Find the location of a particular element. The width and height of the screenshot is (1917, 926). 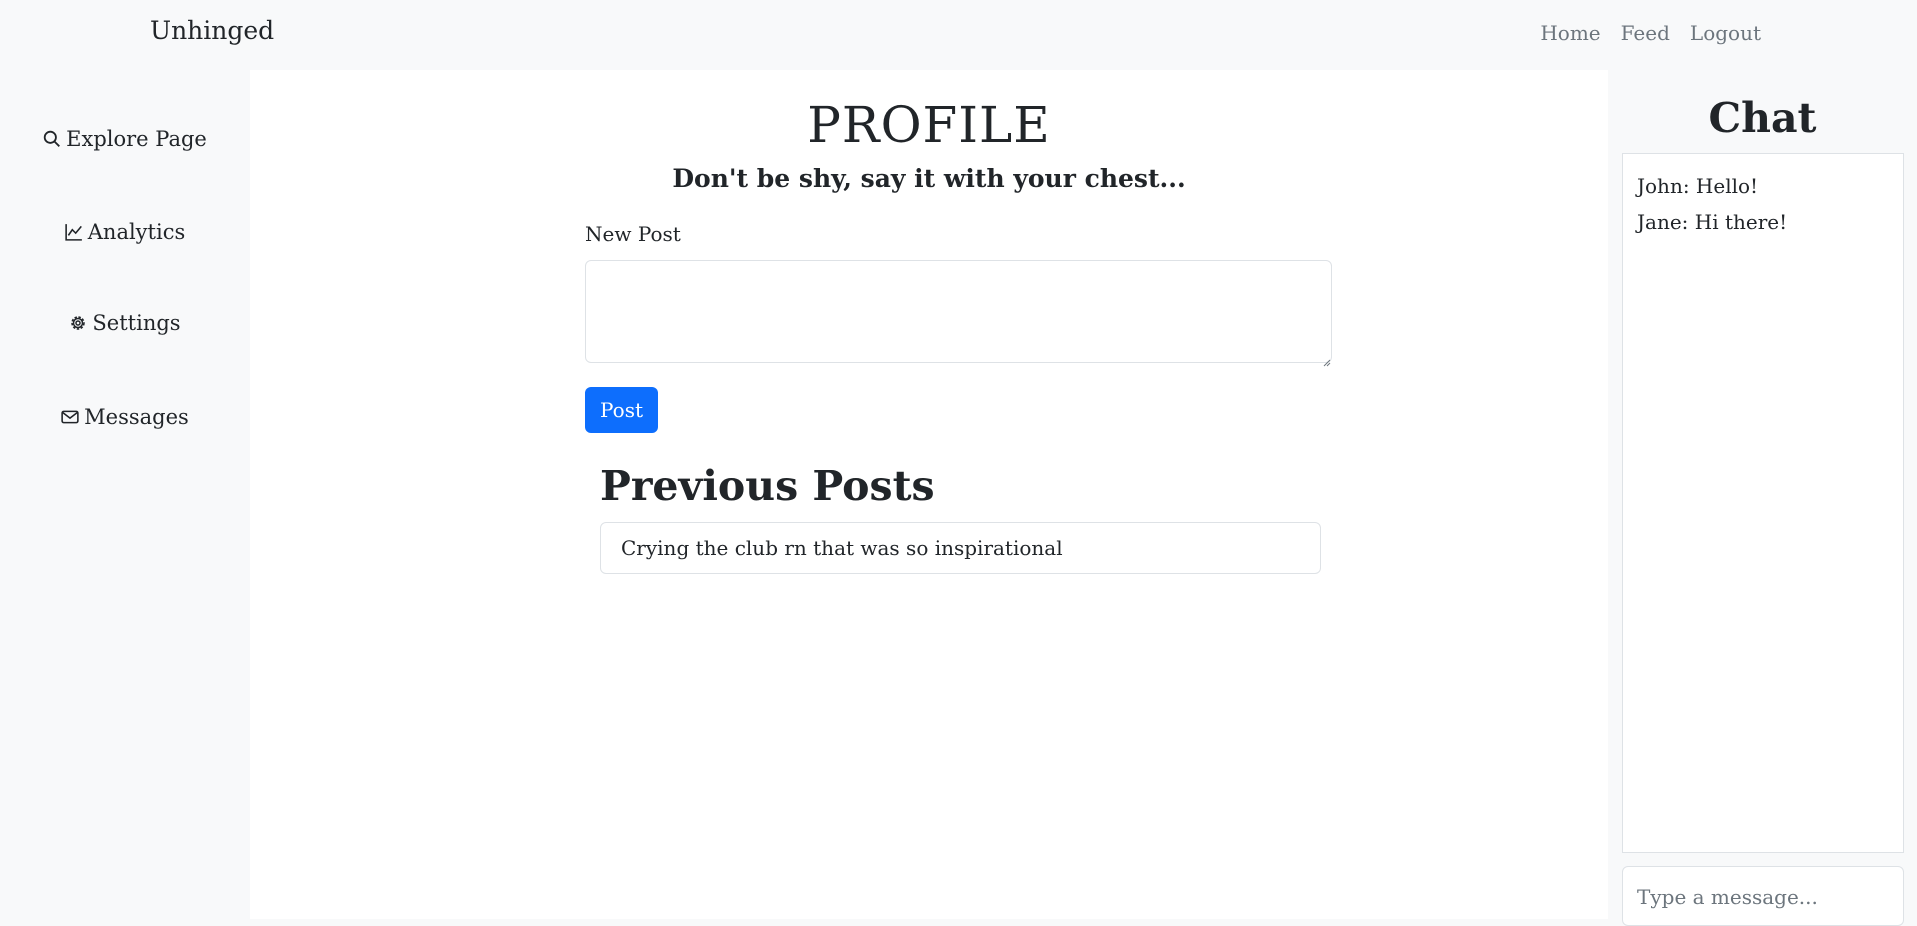

search-icon is located at coordinates (52, 141).